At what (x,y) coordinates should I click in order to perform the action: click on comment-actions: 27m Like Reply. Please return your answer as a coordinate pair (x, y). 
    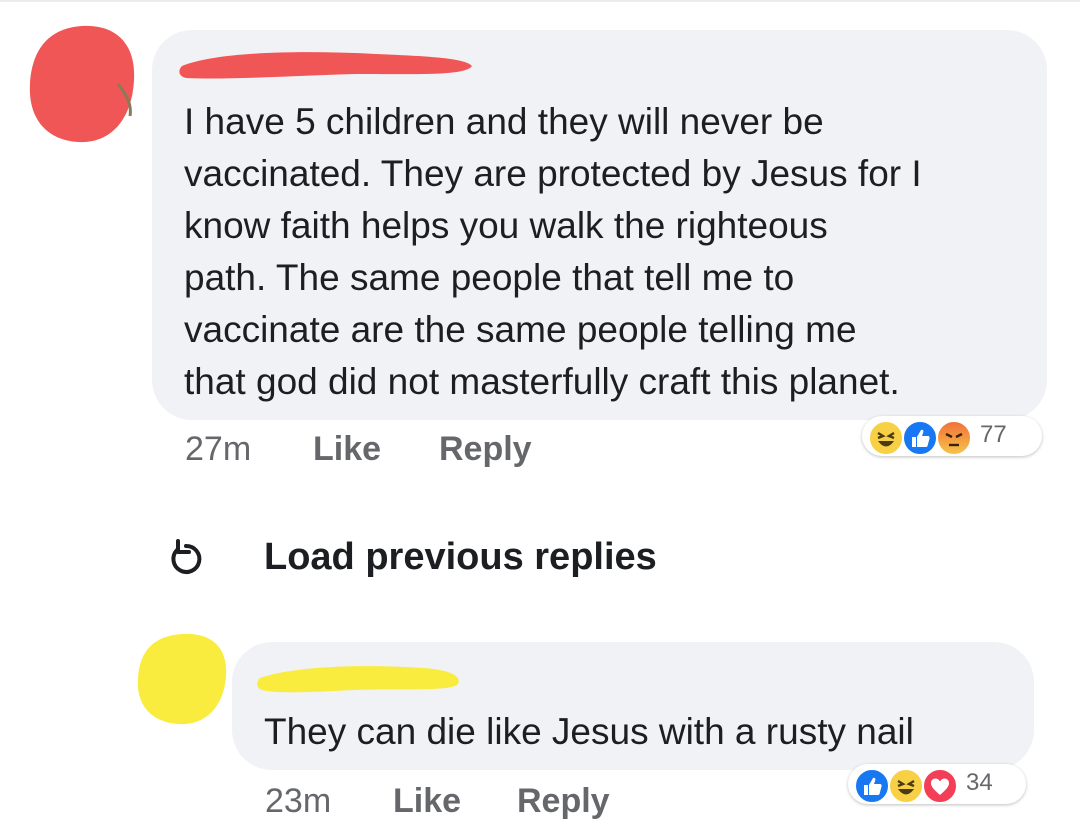
    Looking at the image, I should click on (385, 452).